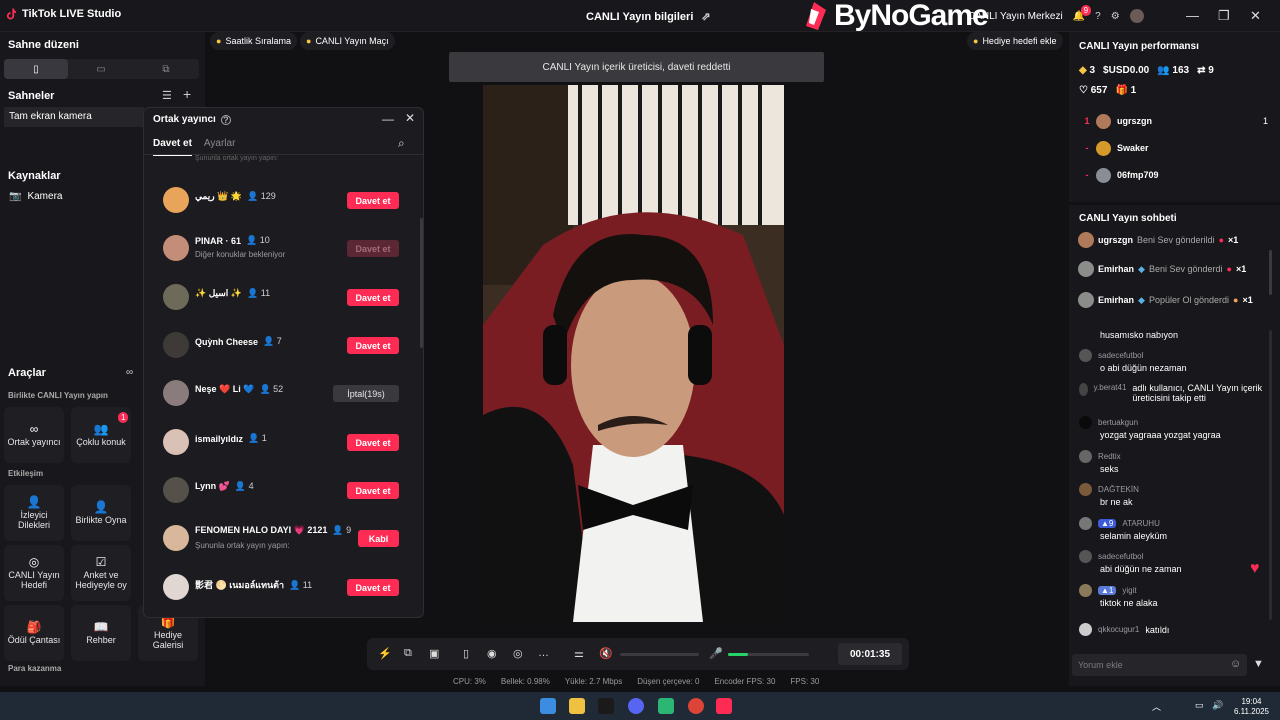 This screenshot has width=1280, height=720. What do you see at coordinates (401, 143) in the screenshot?
I see `search-icon: ⌕` at bounding box center [401, 143].